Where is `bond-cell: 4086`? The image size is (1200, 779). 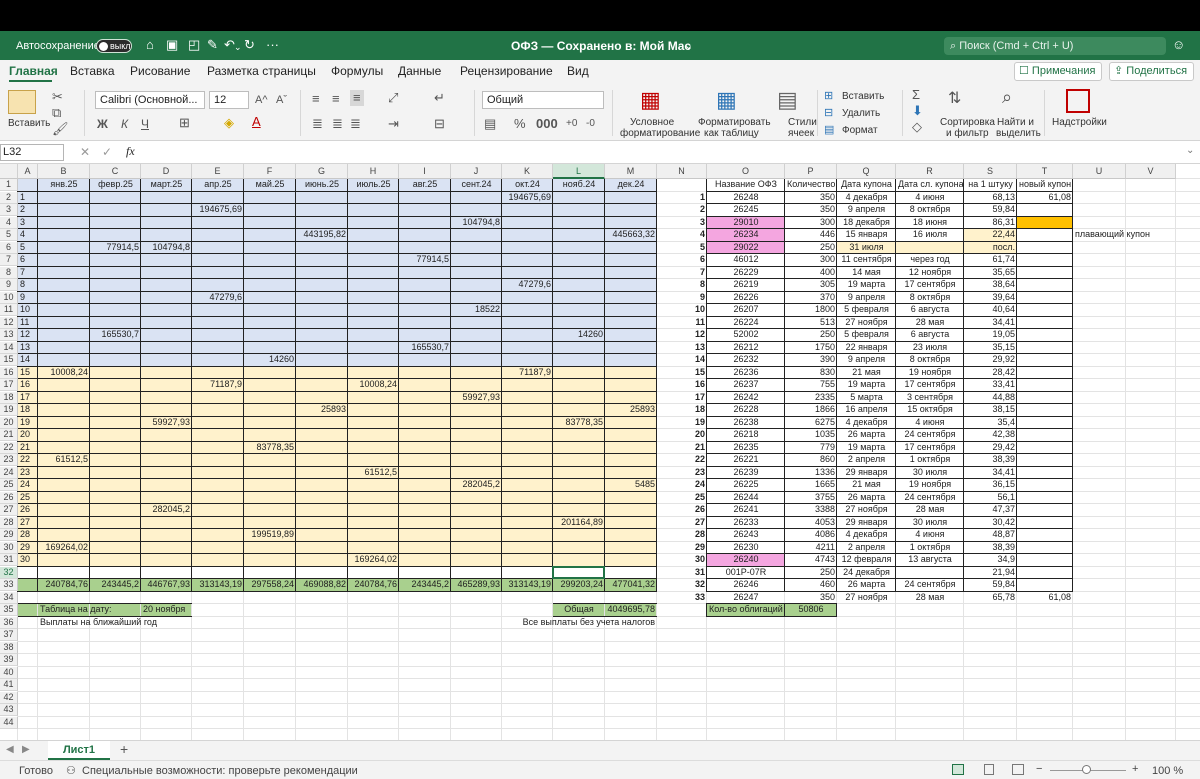 bond-cell: 4086 is located at coordinates (811, 535).